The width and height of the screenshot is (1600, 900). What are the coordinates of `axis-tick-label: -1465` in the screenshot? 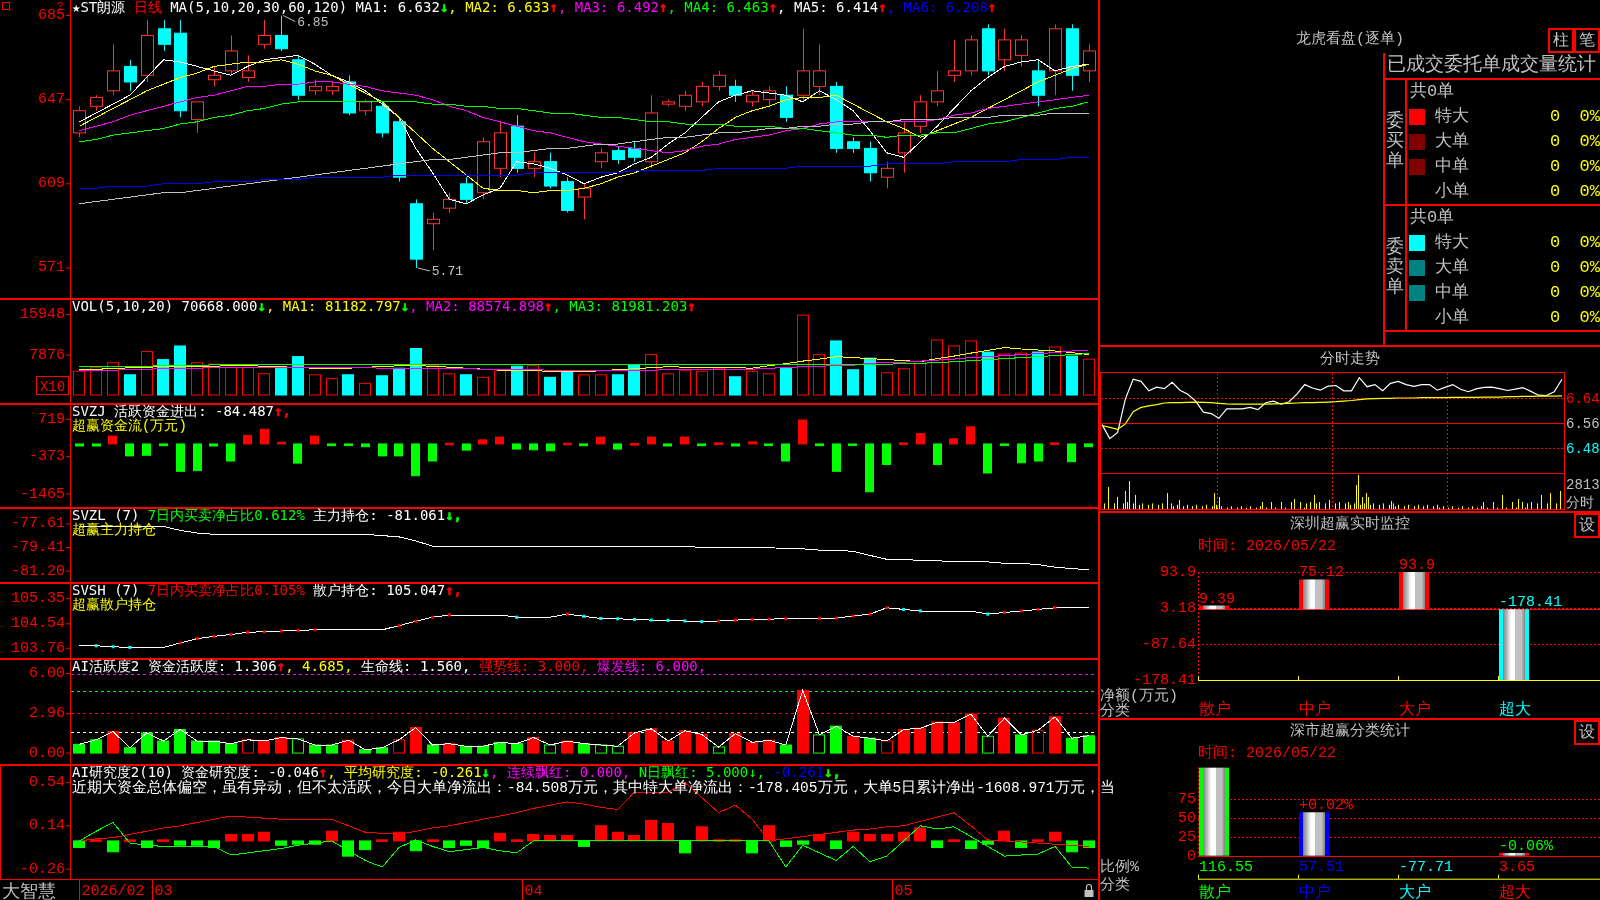 It's located at (42, 494).